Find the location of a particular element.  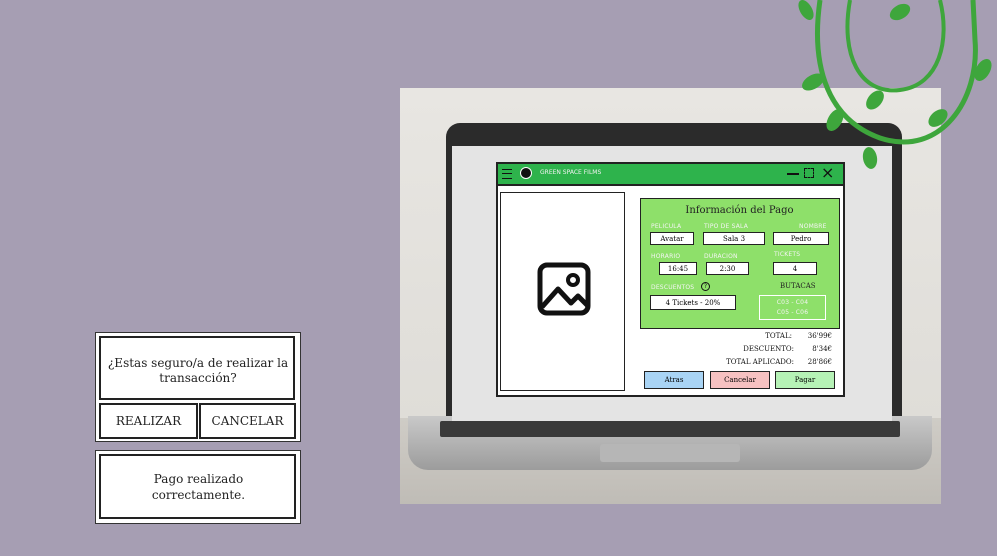

butacas-line-2: C05 - C06 is located at coordinates (792, 312).